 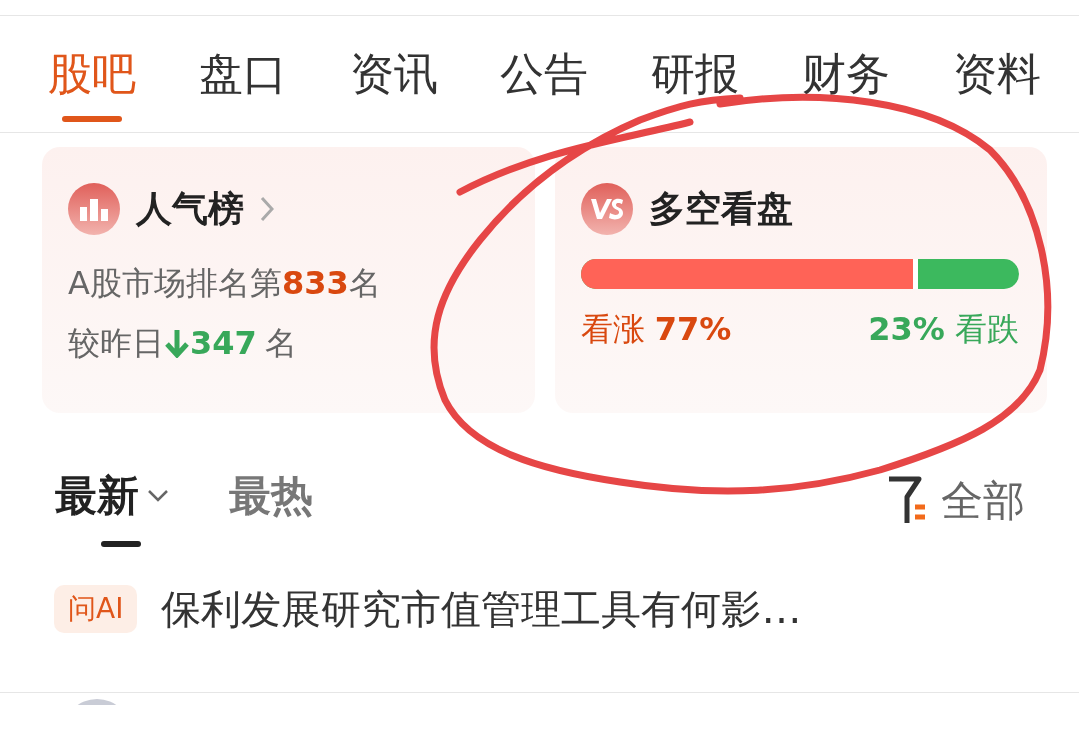 What do you see at coordinates (280, 343) in the screenshot?
I see `rank-unit: 名` at bounding box center [280, 343].